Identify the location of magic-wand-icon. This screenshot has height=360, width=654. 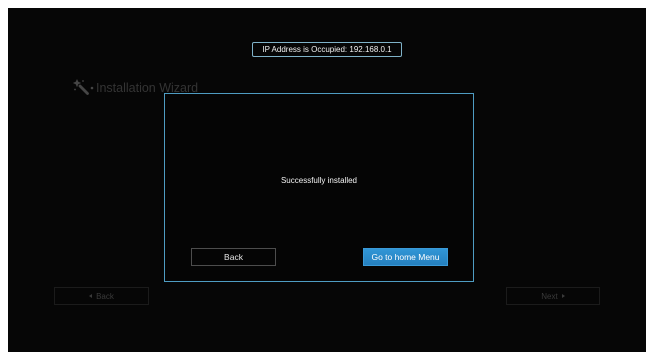
(83, 88).